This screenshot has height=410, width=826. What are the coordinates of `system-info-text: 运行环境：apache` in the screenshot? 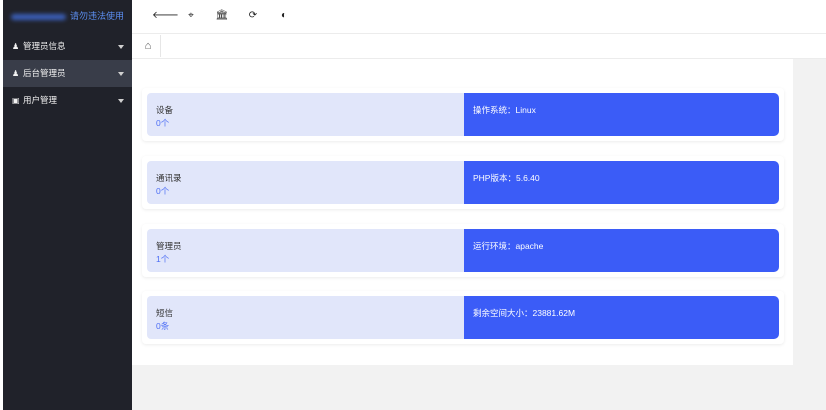 It's located at (508, 246).